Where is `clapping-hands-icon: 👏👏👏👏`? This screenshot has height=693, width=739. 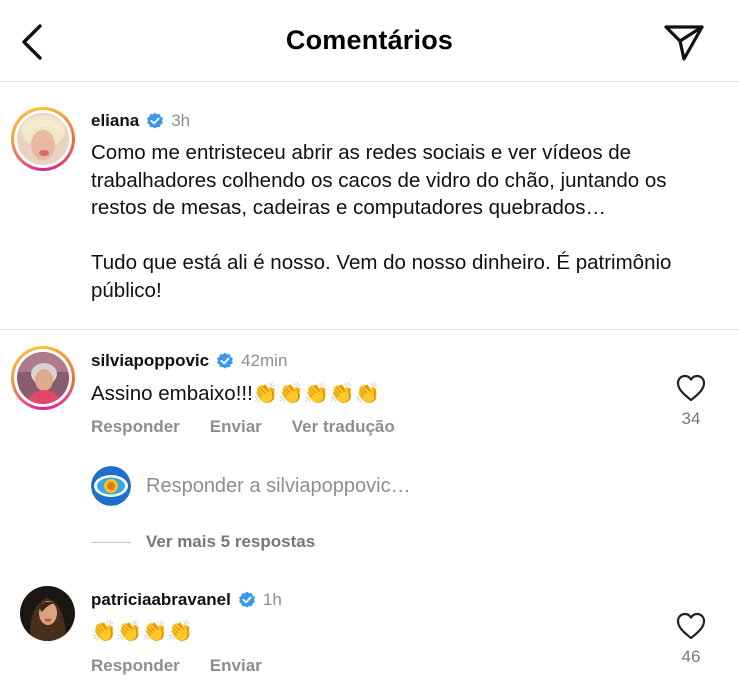
clapping-hands-icon: 👏👏👏👏 is located at coordinates (142, 631).